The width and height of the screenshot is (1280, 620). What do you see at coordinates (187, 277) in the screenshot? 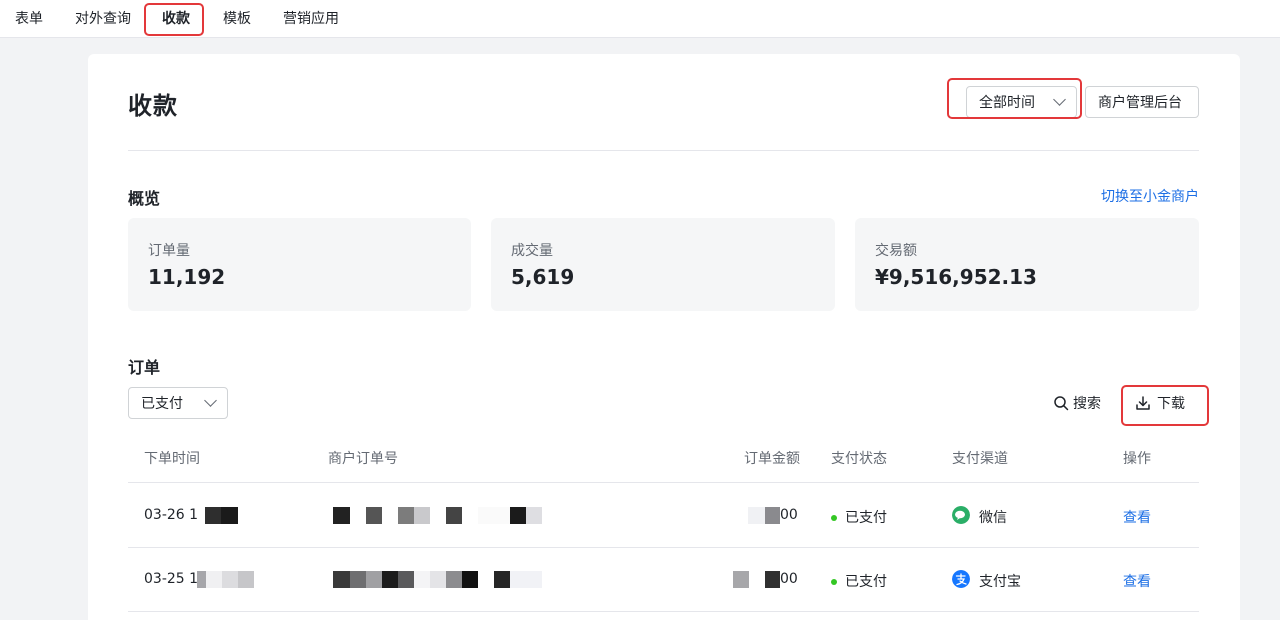
I see `stat-value: 11,192` at bounding box center [187, 277].